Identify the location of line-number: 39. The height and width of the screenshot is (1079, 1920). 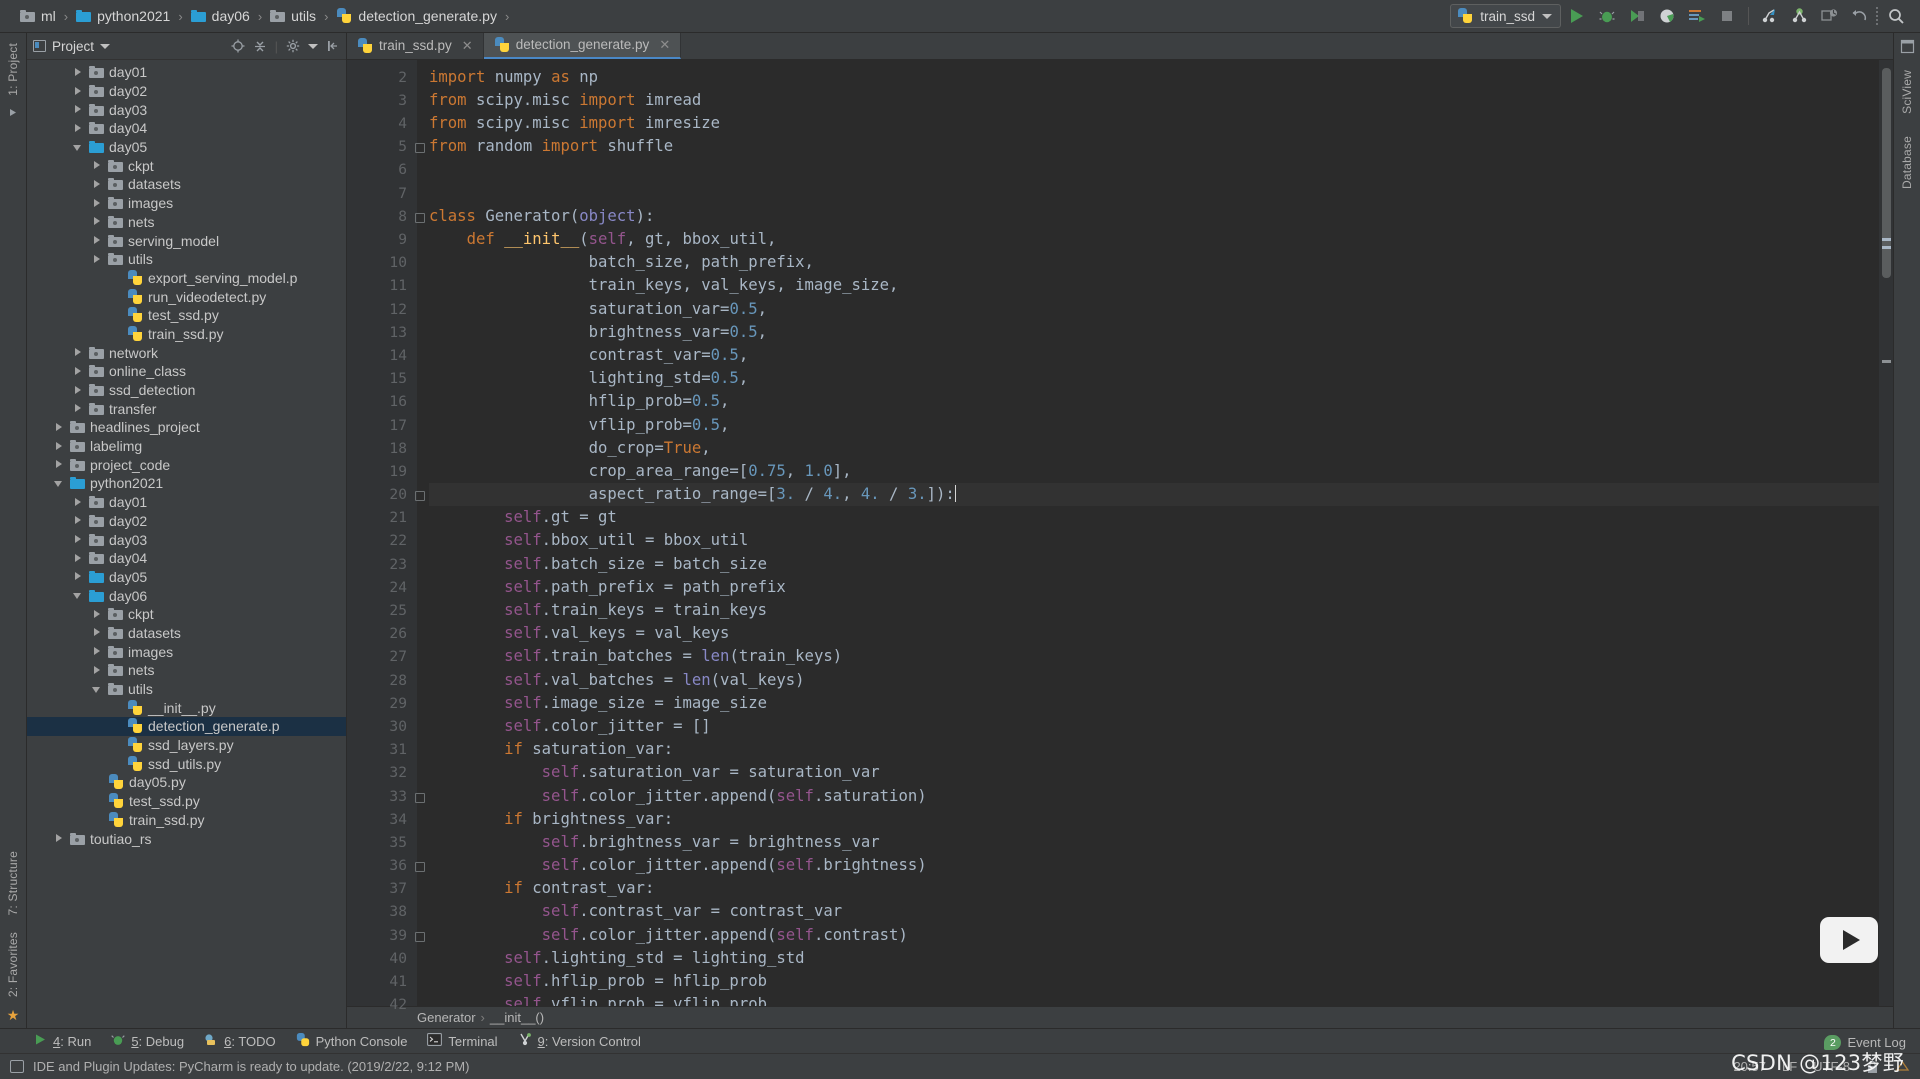
(386, 935).